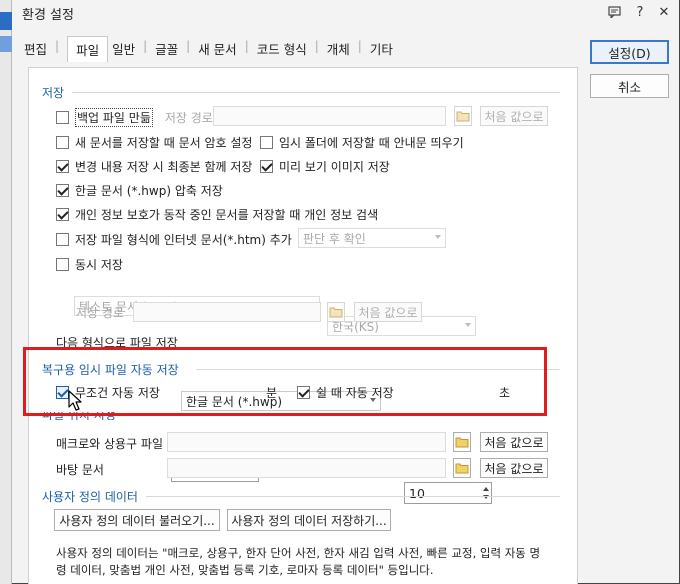  What do you see at coordinates (99, 265) in the screenshot?
I see `sync-label: 동시 저장` at bounding box center [99, 265].